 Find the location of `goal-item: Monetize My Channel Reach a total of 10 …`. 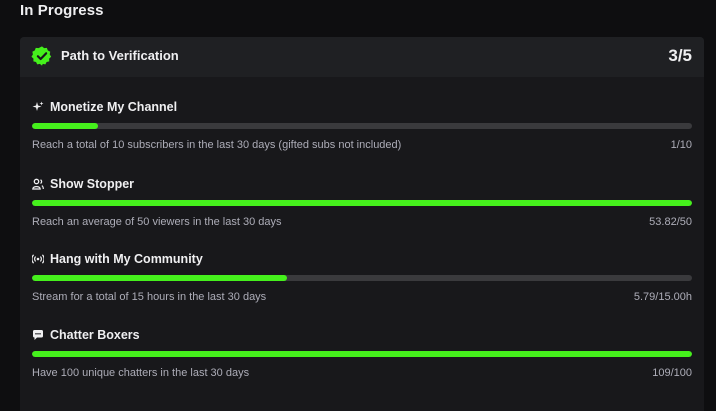

goal-item: Monetize My Channel Reach a total of 10 … is located at coordinates (362, 129).